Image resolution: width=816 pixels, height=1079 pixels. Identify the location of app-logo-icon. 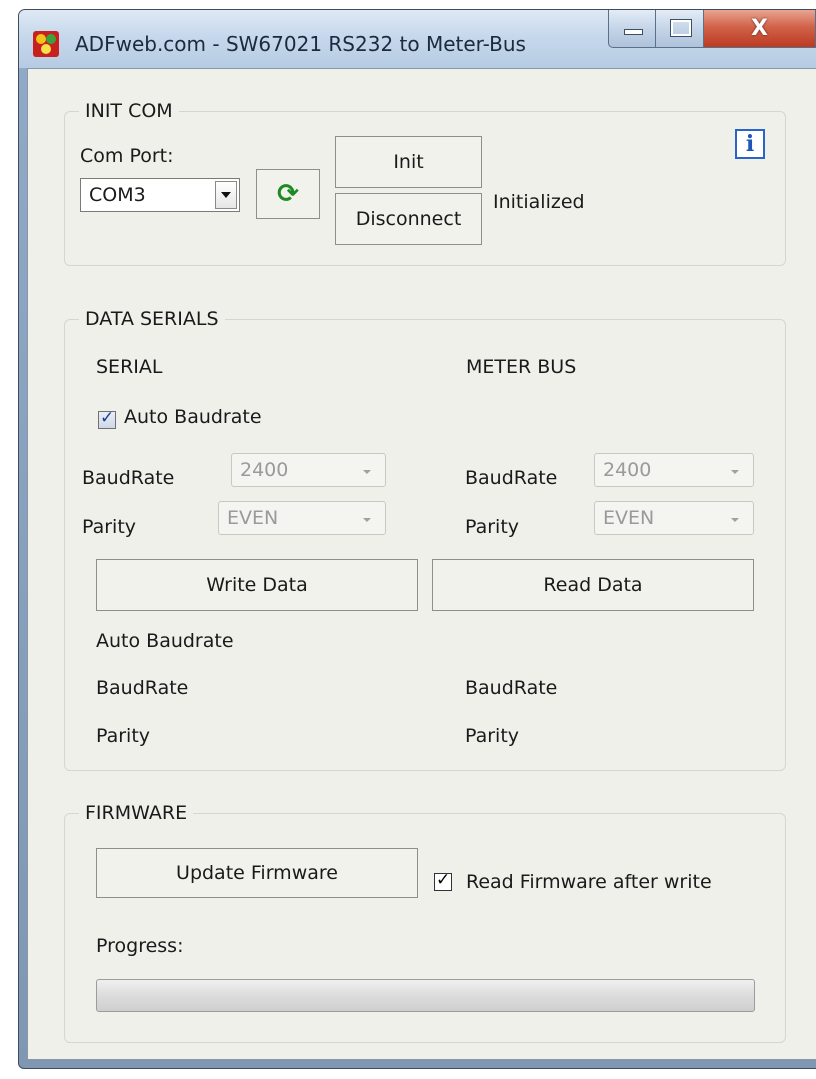
(46, 44).